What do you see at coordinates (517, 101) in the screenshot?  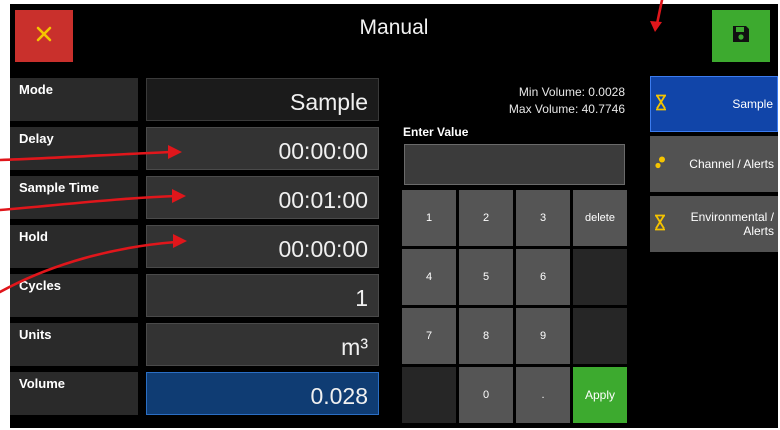 I see `volume-limits: Min Volume: 0.0028 Max Volume: 40.7746` at bounding box center [517, 101].